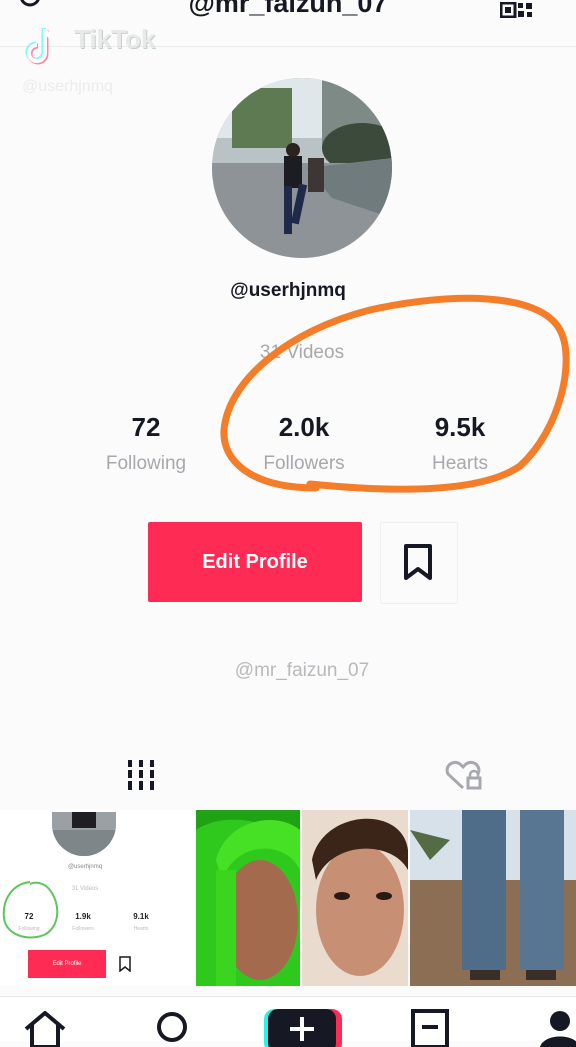 The image size is (576, 1047). Describe the element at coordinates (302, 670) in the screenshot. I see `profile-bio: @mr_faizun_07` at that location.